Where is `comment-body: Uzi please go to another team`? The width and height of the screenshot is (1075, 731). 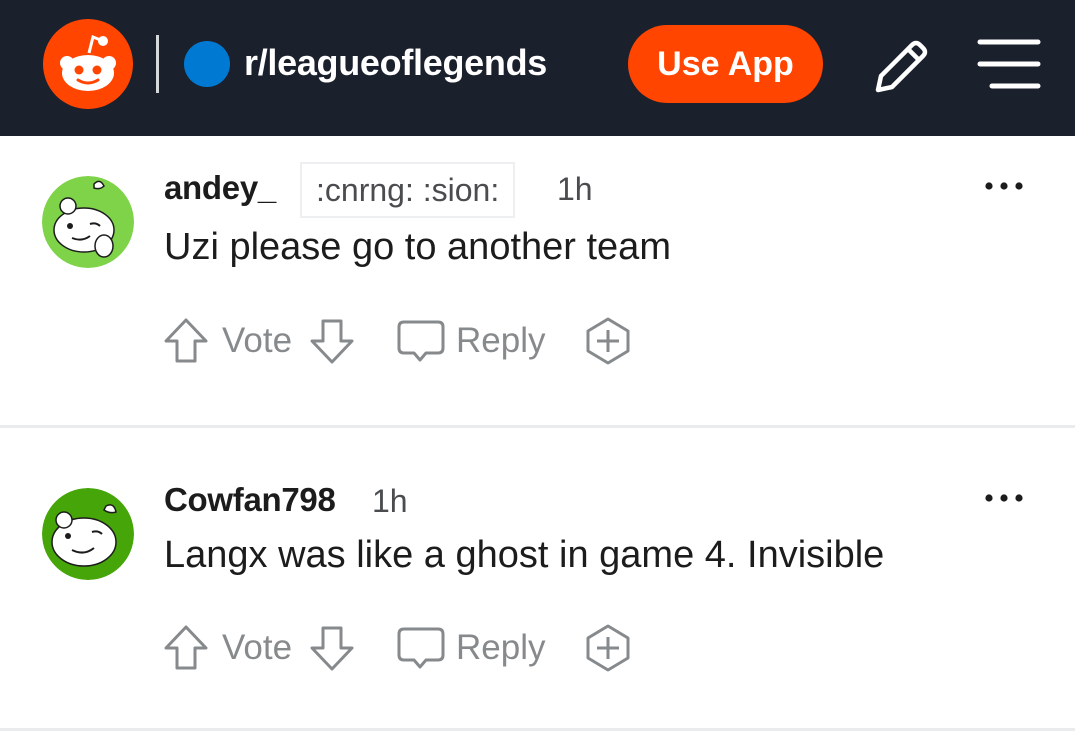
comment-body: Uzi please go to another team is located at coordinates (417, 247).